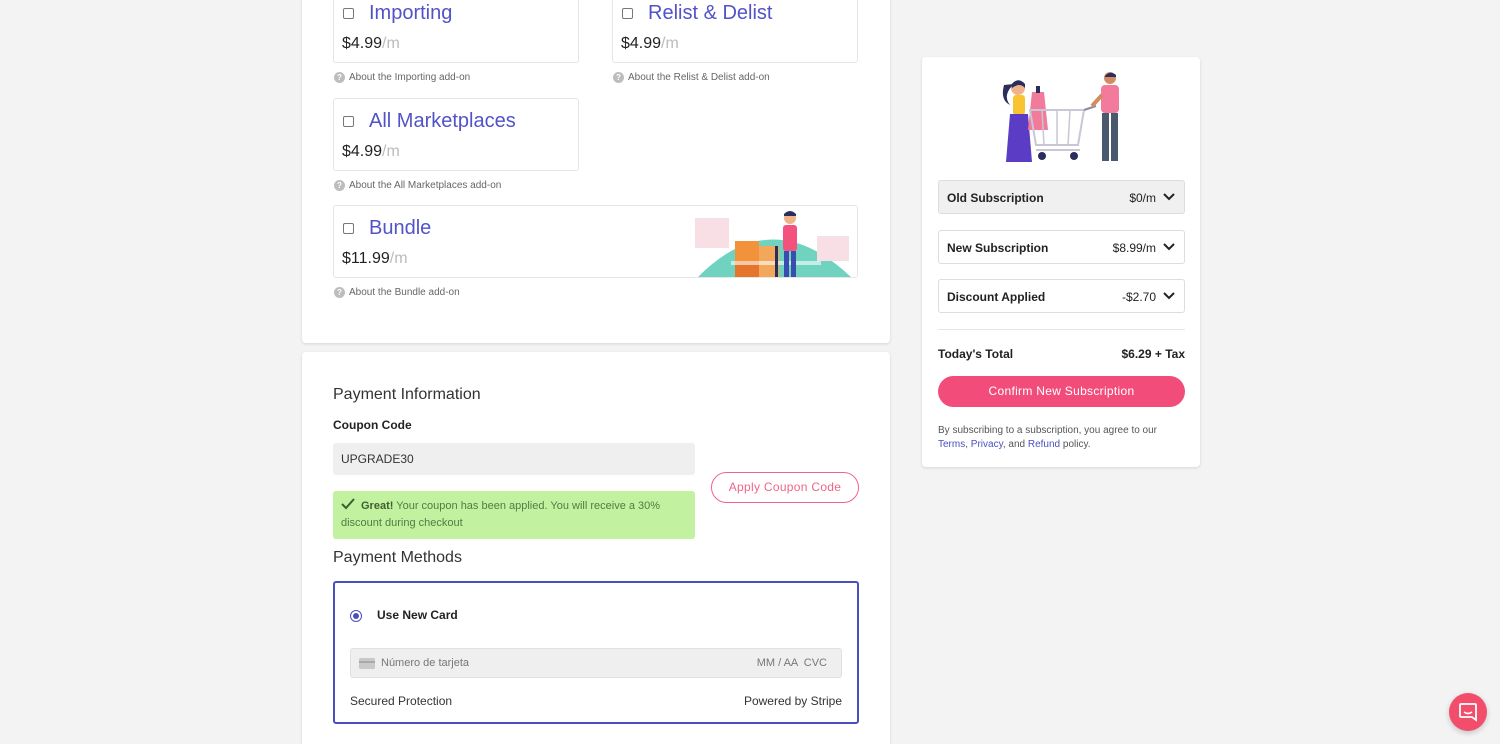 This screenshot has width=1500, height=744. What do you see at coordinates (407, 394) in the screenshot?
I see `payment-info-title: Payment Information` at bounding box center [407, 394].